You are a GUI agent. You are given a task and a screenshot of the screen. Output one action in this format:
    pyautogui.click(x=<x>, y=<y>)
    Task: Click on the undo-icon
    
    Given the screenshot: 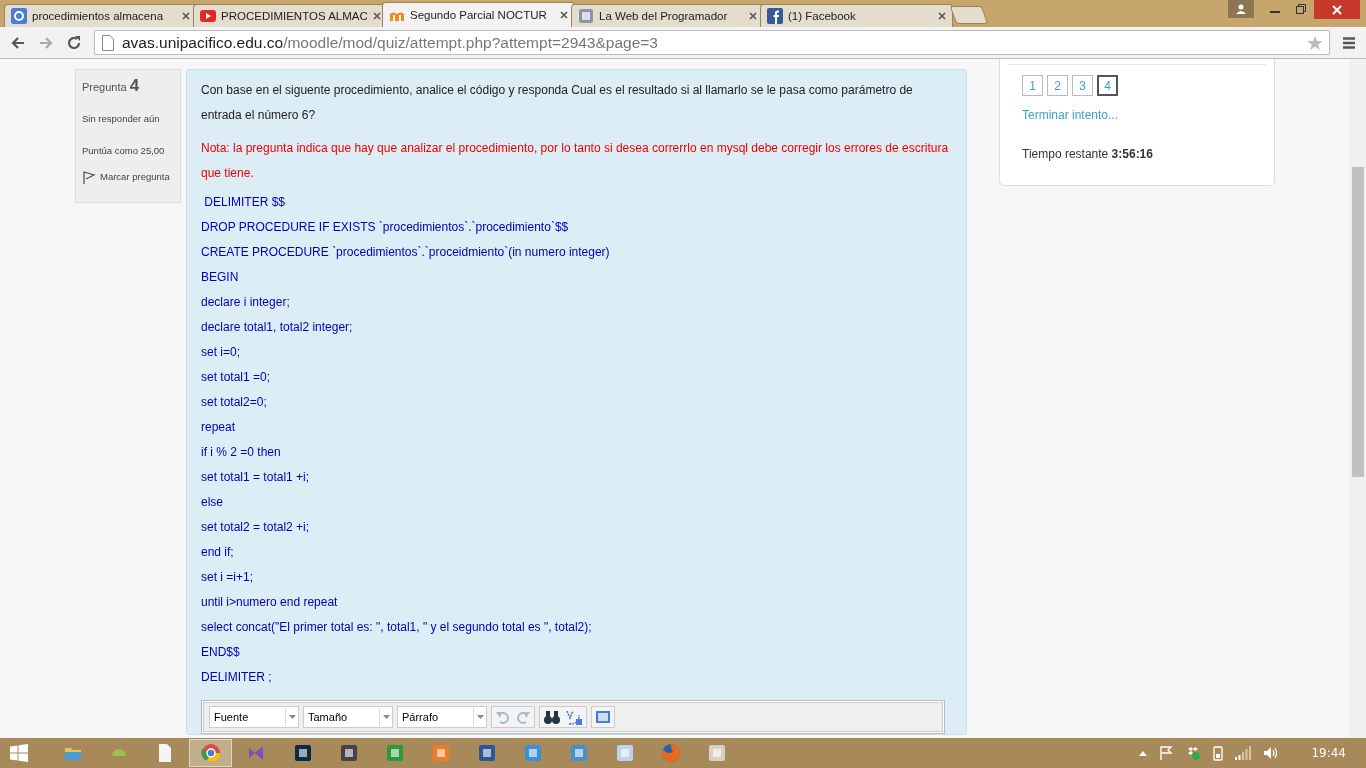 What is the action you would take?
    pyautogui.click(x=503, y=717)
    